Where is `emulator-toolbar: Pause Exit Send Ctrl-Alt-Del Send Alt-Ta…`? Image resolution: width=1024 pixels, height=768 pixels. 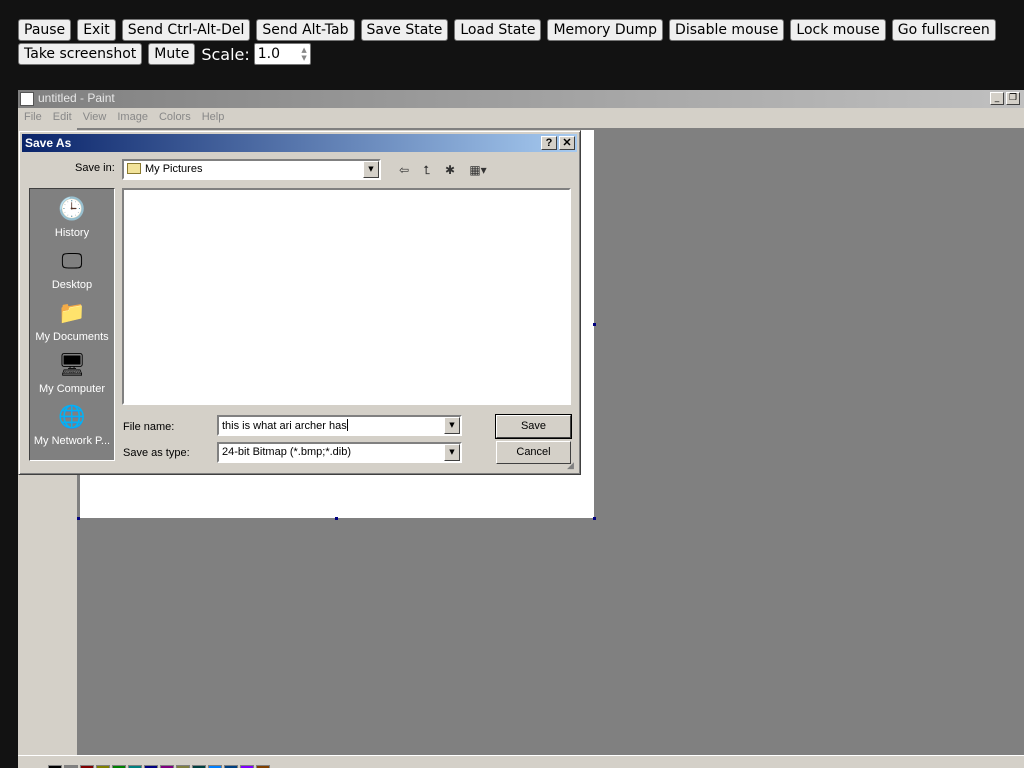
emulator-toolbar: Pause Exit Send Ctrl-Alt-Del Send Alt-Ta… is located at coordinates (518, 43).